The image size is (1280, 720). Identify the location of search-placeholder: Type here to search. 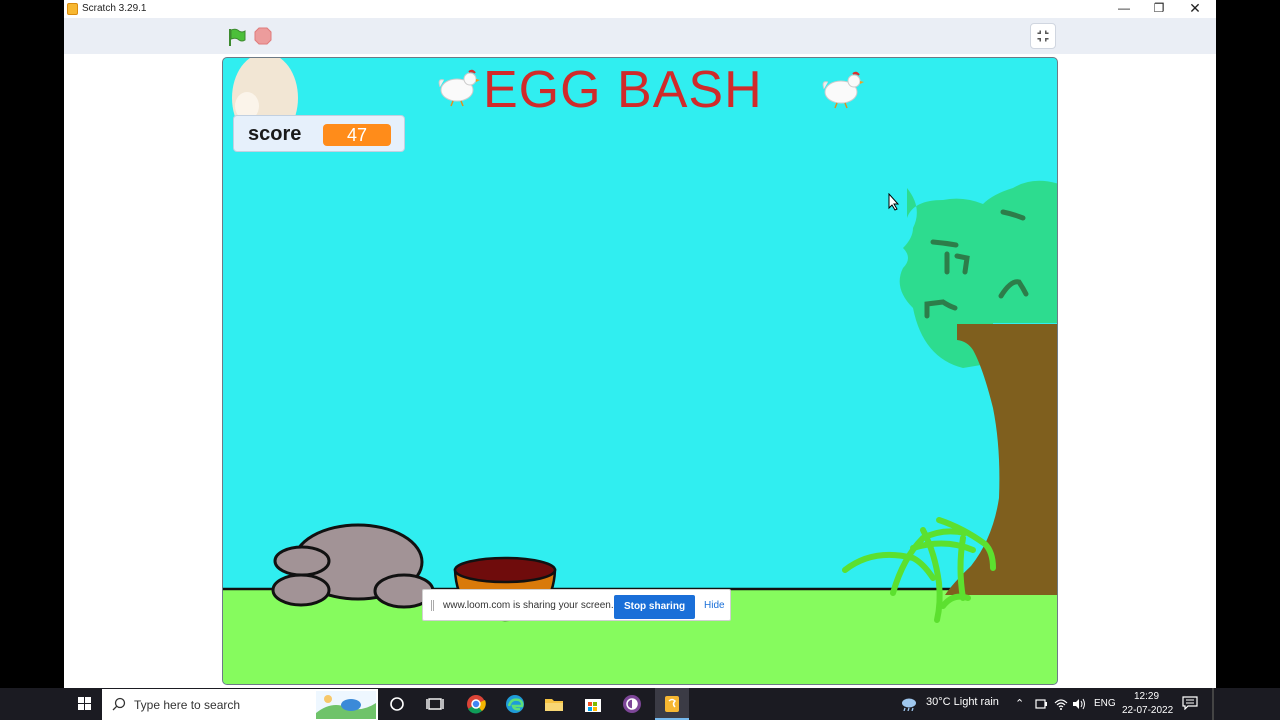
(187, 705).